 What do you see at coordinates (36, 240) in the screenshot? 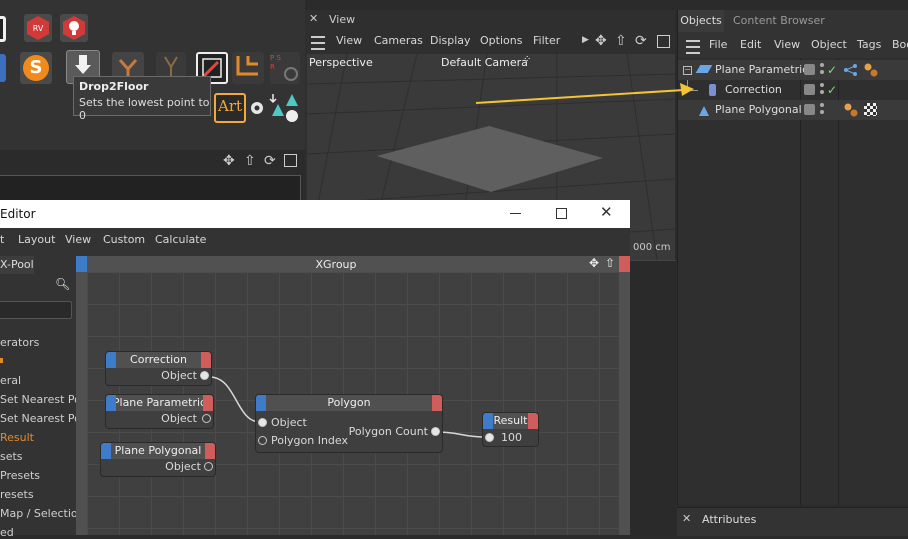
I see `editor-menu-layout: Layout` at bounding box center [36, 240].